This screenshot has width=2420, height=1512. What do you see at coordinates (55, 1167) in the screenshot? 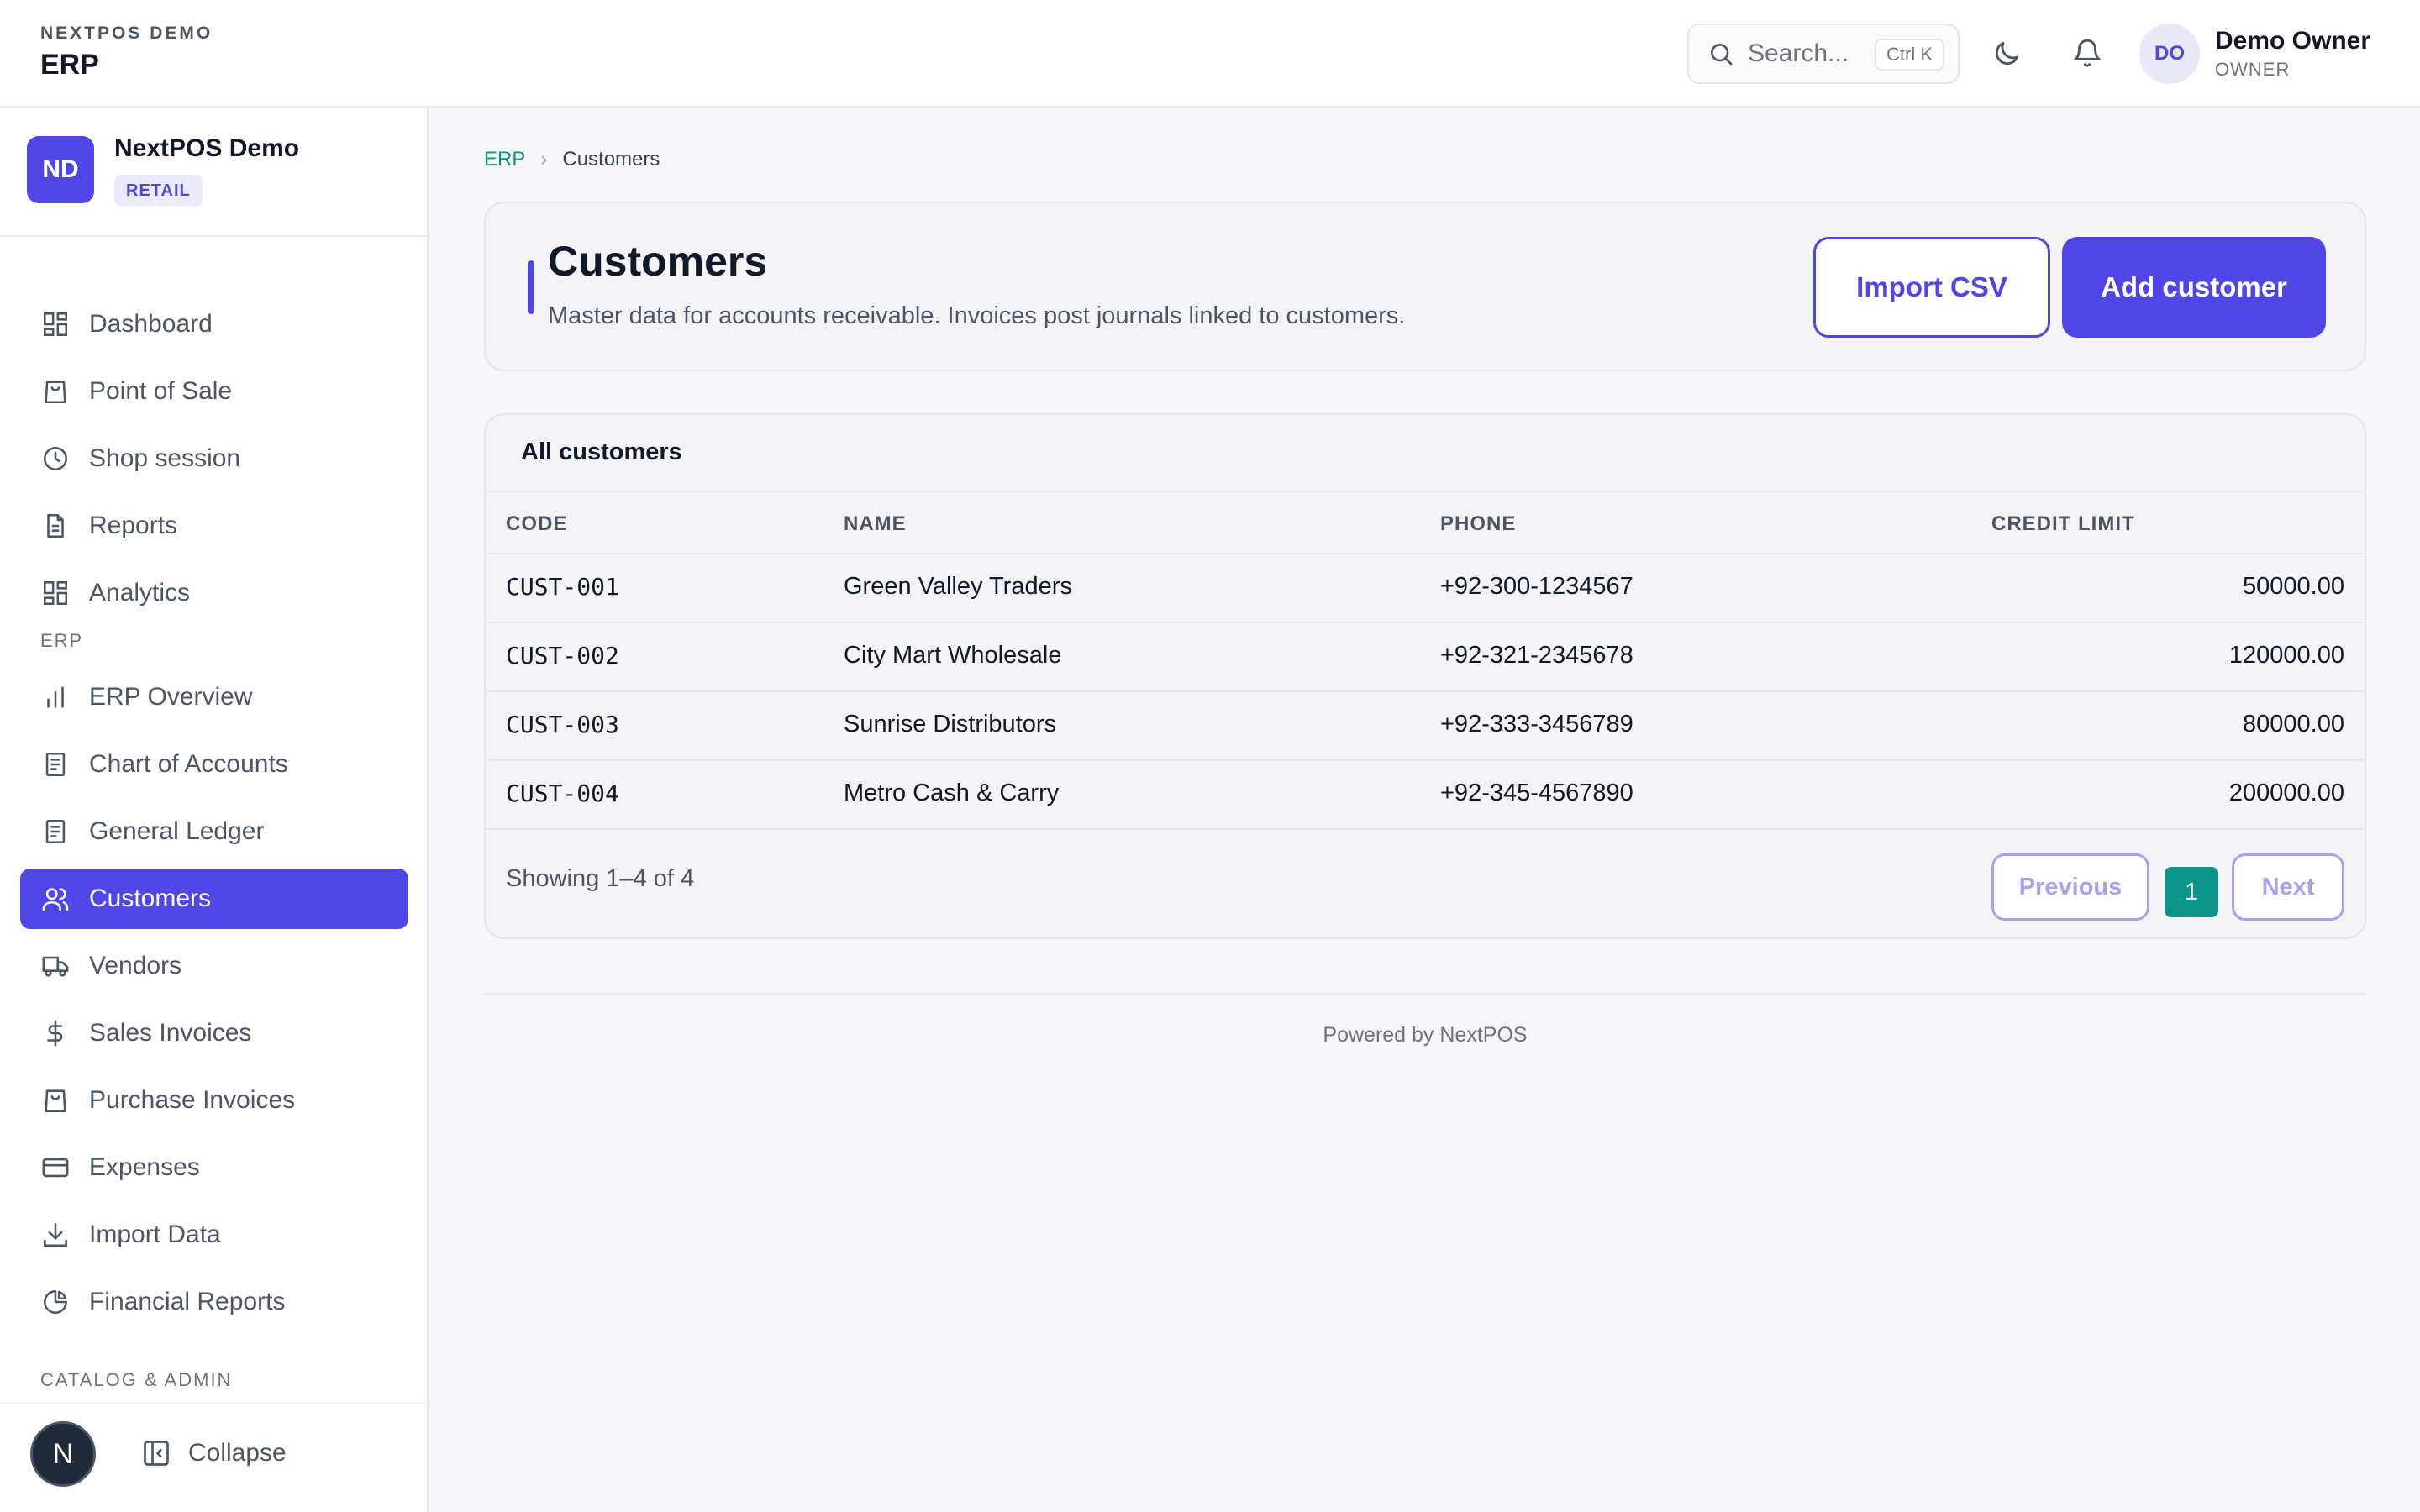
I see `card-icon` at bounding box center [55, 1167].